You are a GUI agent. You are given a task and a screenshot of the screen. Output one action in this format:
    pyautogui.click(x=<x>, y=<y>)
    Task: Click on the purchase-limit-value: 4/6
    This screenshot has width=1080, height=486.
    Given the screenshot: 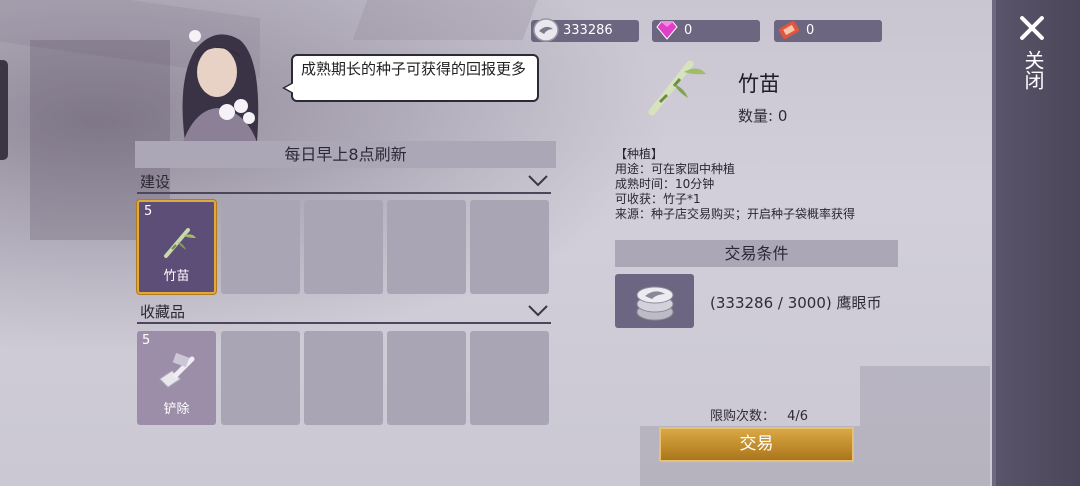 What is the action you would take?
    pyautogui.click(x=798, y=416)
    